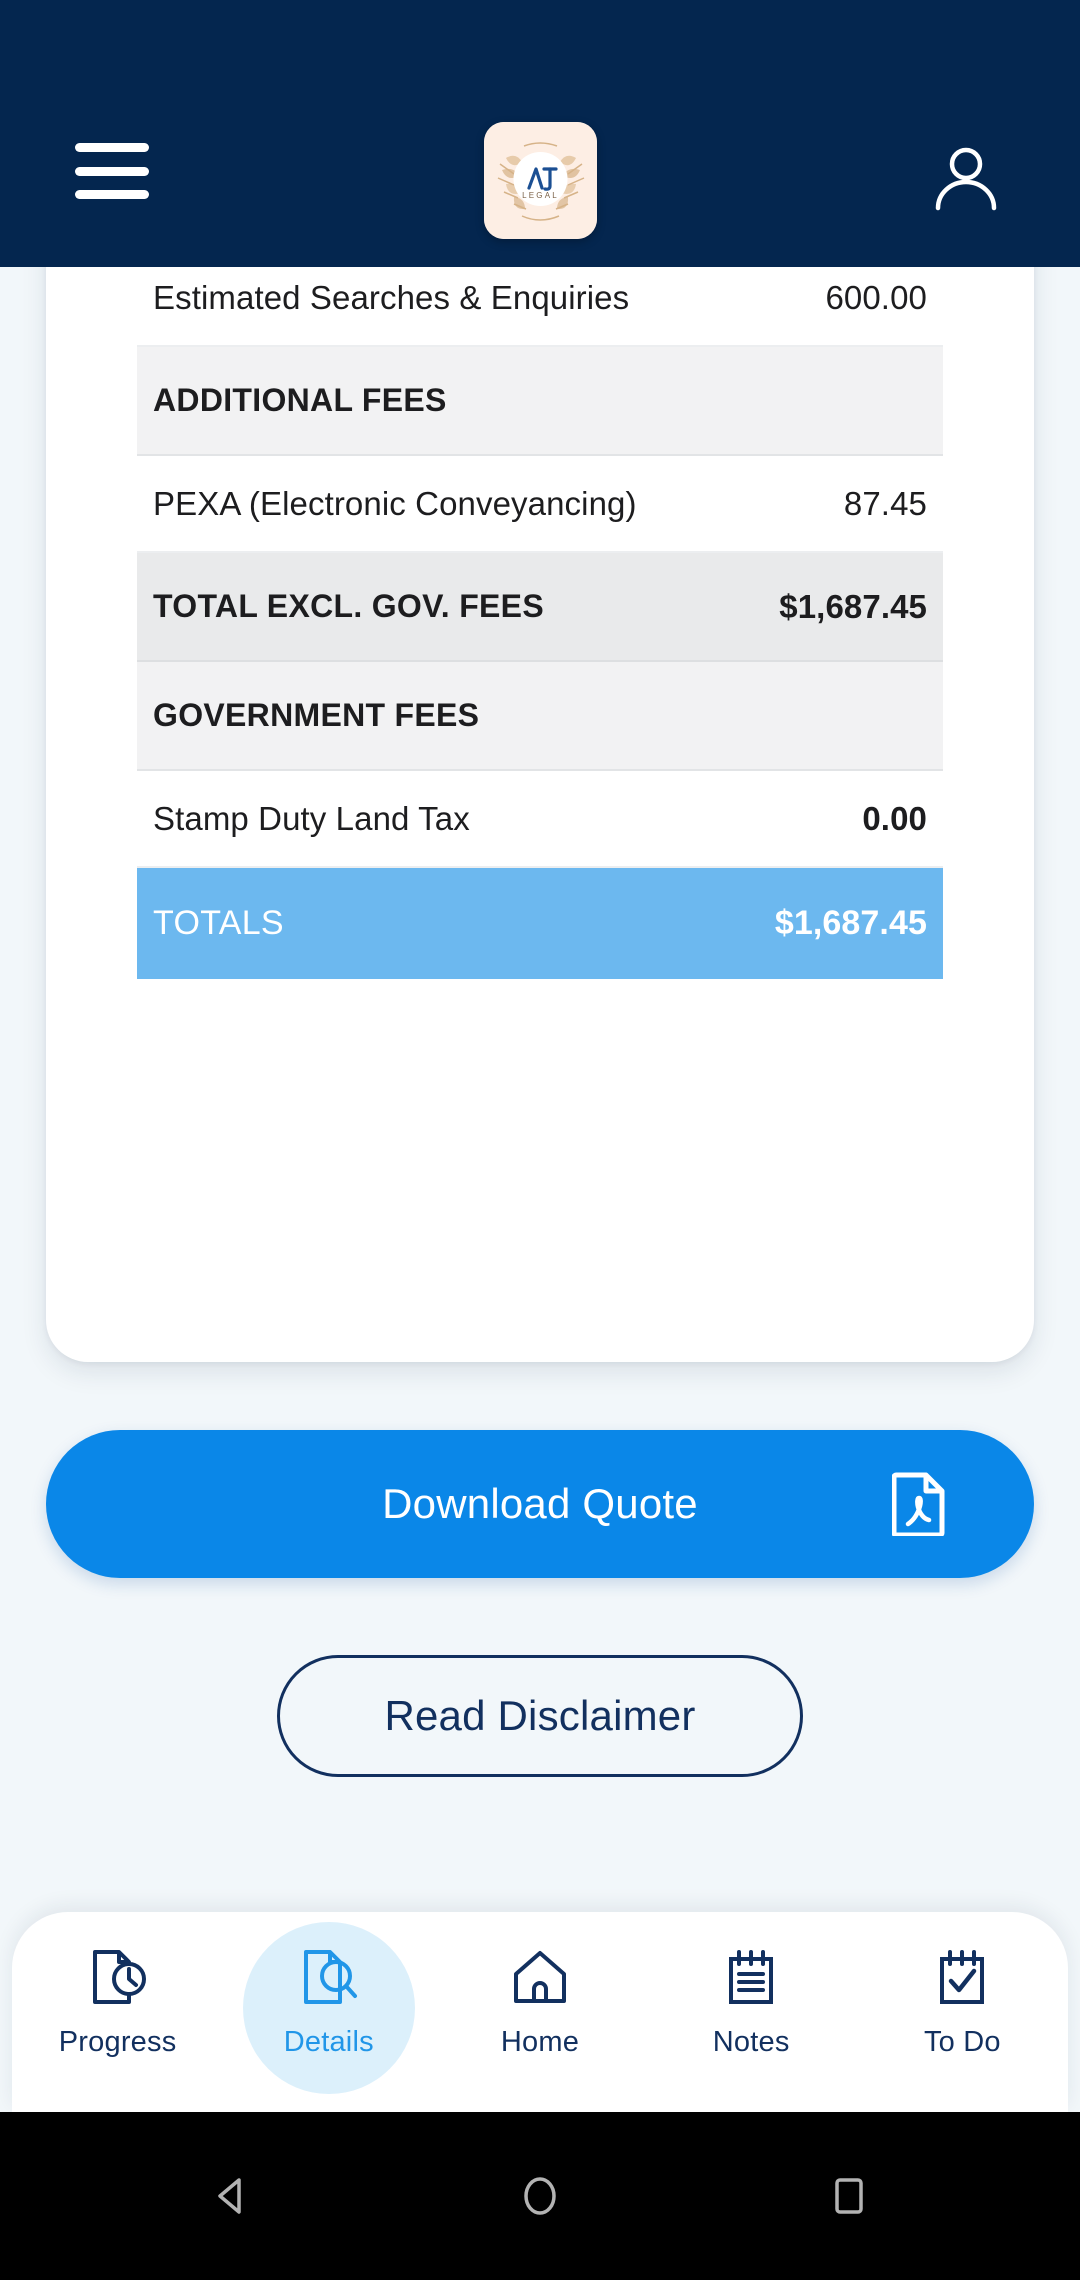 The image size is (1080, 2280). I want to click on android-navigation-bar, so click(540, 2196).